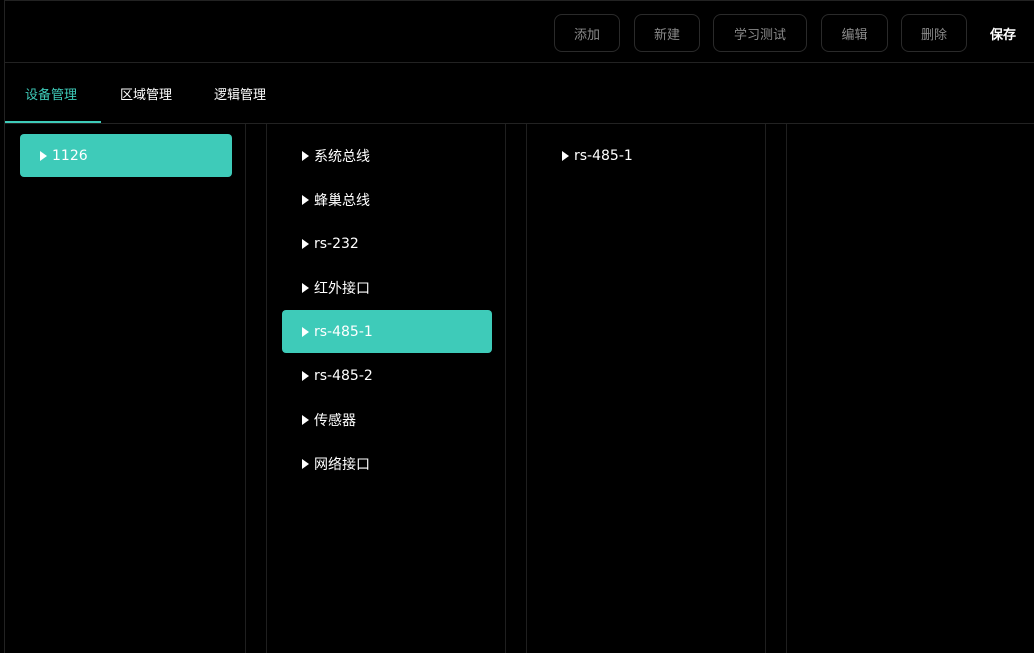 The width and height of the screenshot is (1034, 653). I want to click on interface-item-label: 系统总线, so click(342, 156).